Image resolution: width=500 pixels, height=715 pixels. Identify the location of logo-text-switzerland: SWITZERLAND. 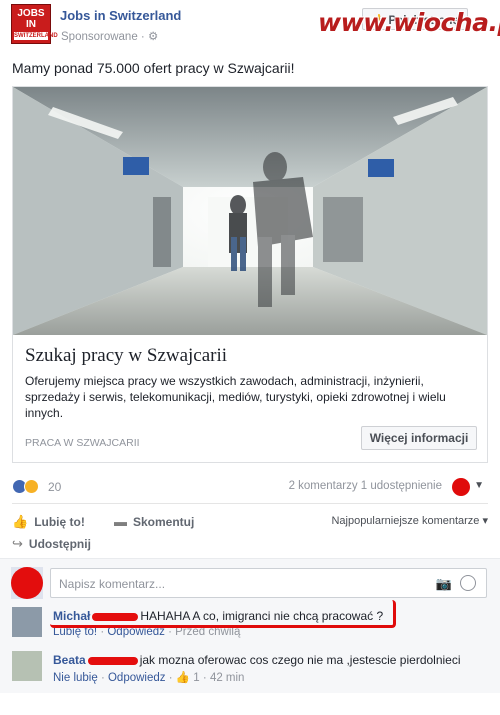
(36, 36).